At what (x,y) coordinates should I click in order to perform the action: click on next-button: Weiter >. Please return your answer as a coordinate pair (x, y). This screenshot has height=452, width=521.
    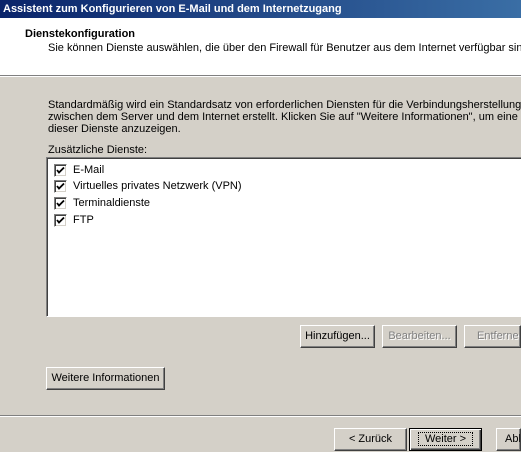
    Looking at the image, I should click on (445, 439).